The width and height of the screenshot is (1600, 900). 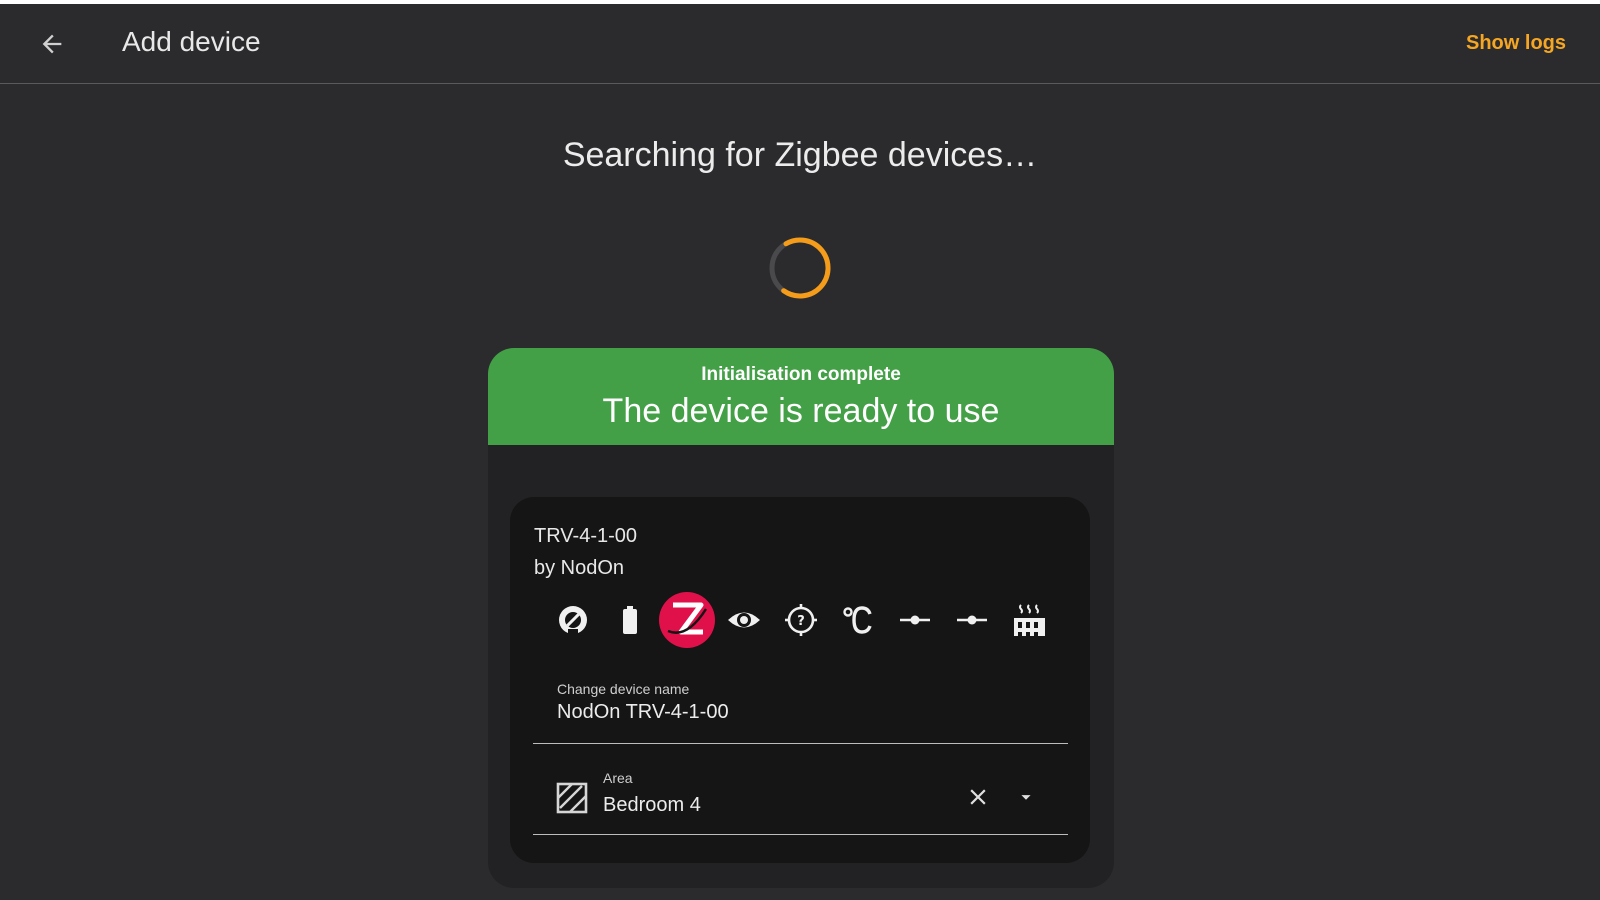 I want to click on battery-icon, so click(x=630, y=620).